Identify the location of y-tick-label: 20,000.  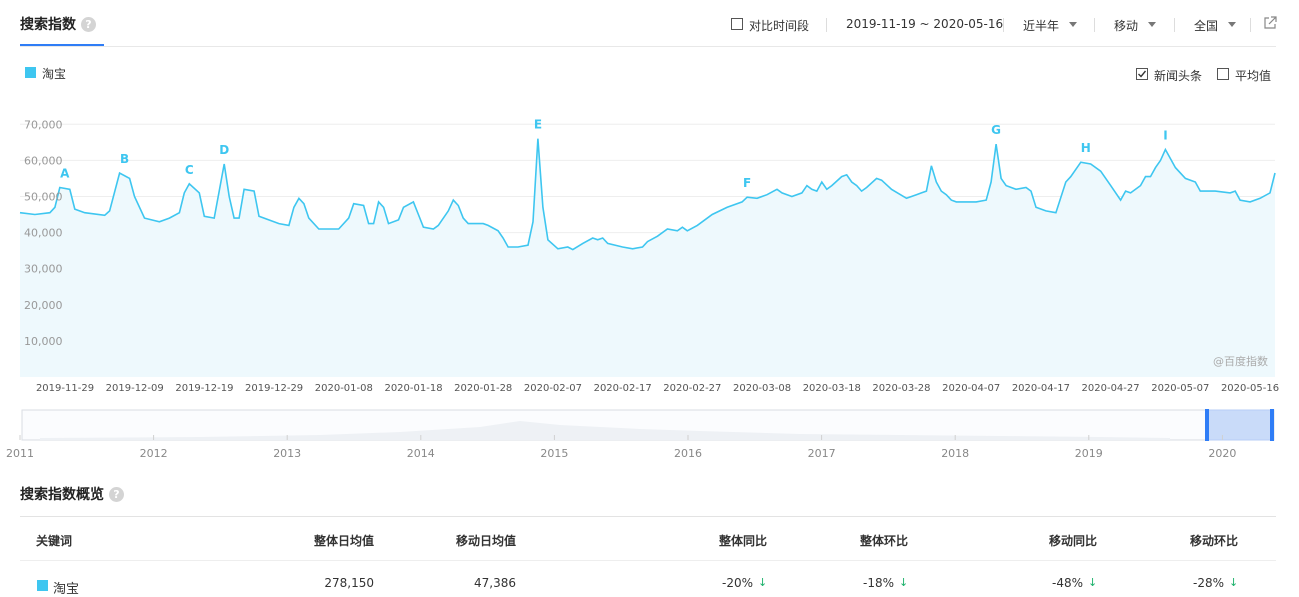
(43, 305).